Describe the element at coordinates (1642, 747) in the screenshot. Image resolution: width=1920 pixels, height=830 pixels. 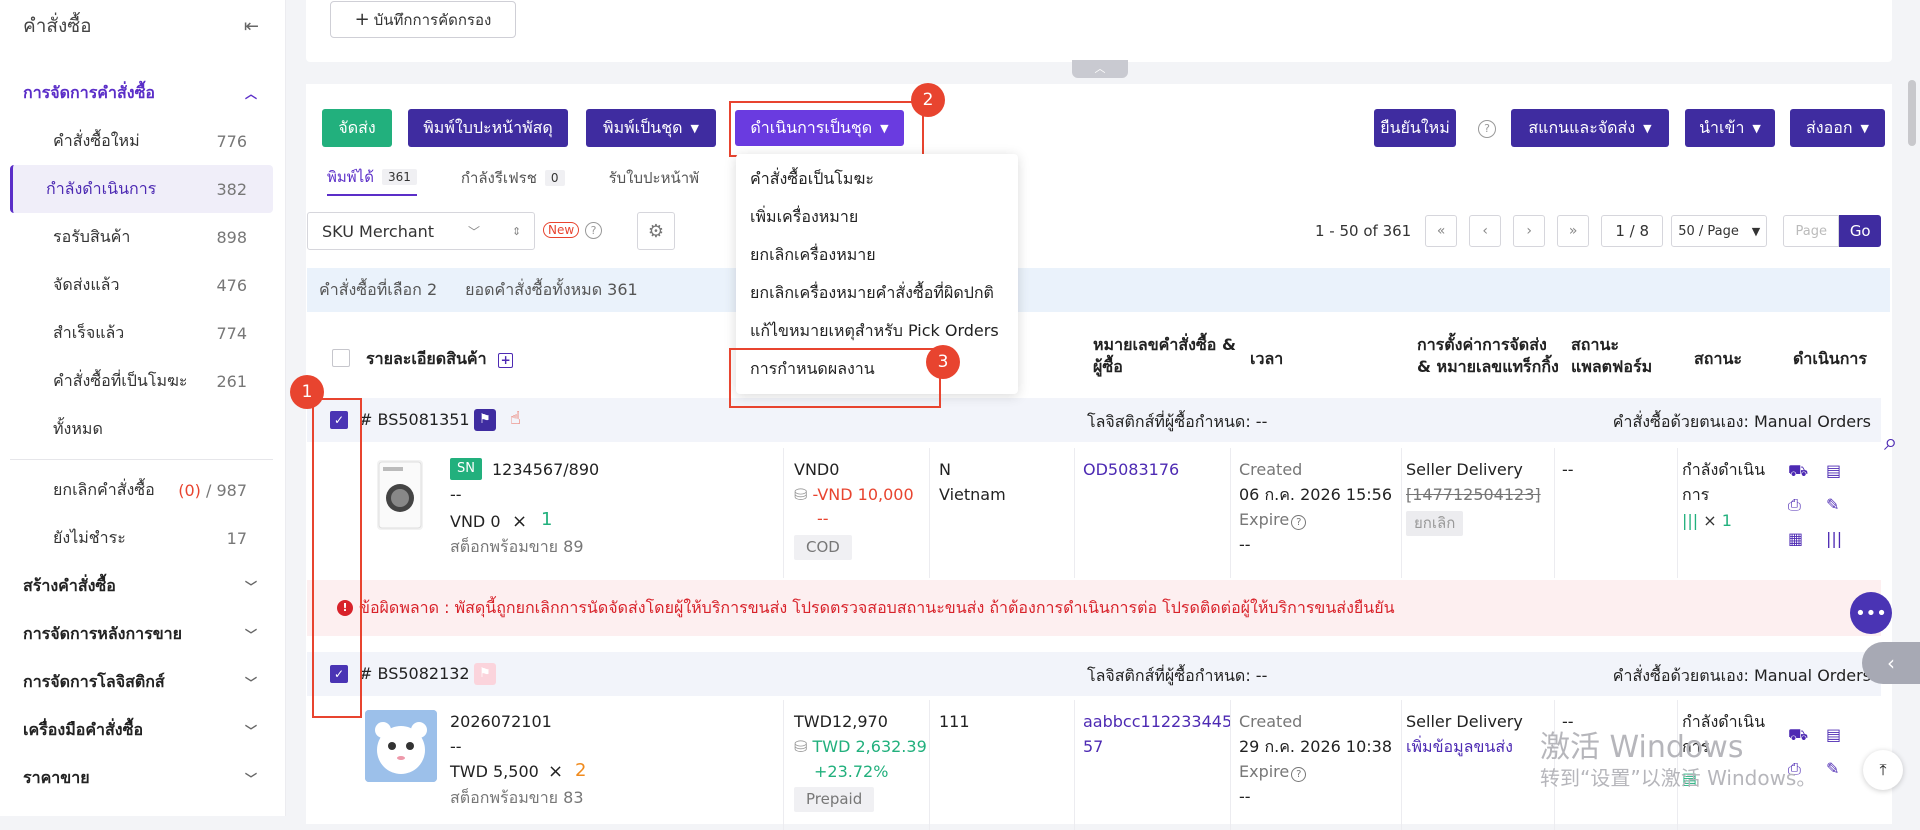
I see `windows-watermark: 激活 Windows` at that location.